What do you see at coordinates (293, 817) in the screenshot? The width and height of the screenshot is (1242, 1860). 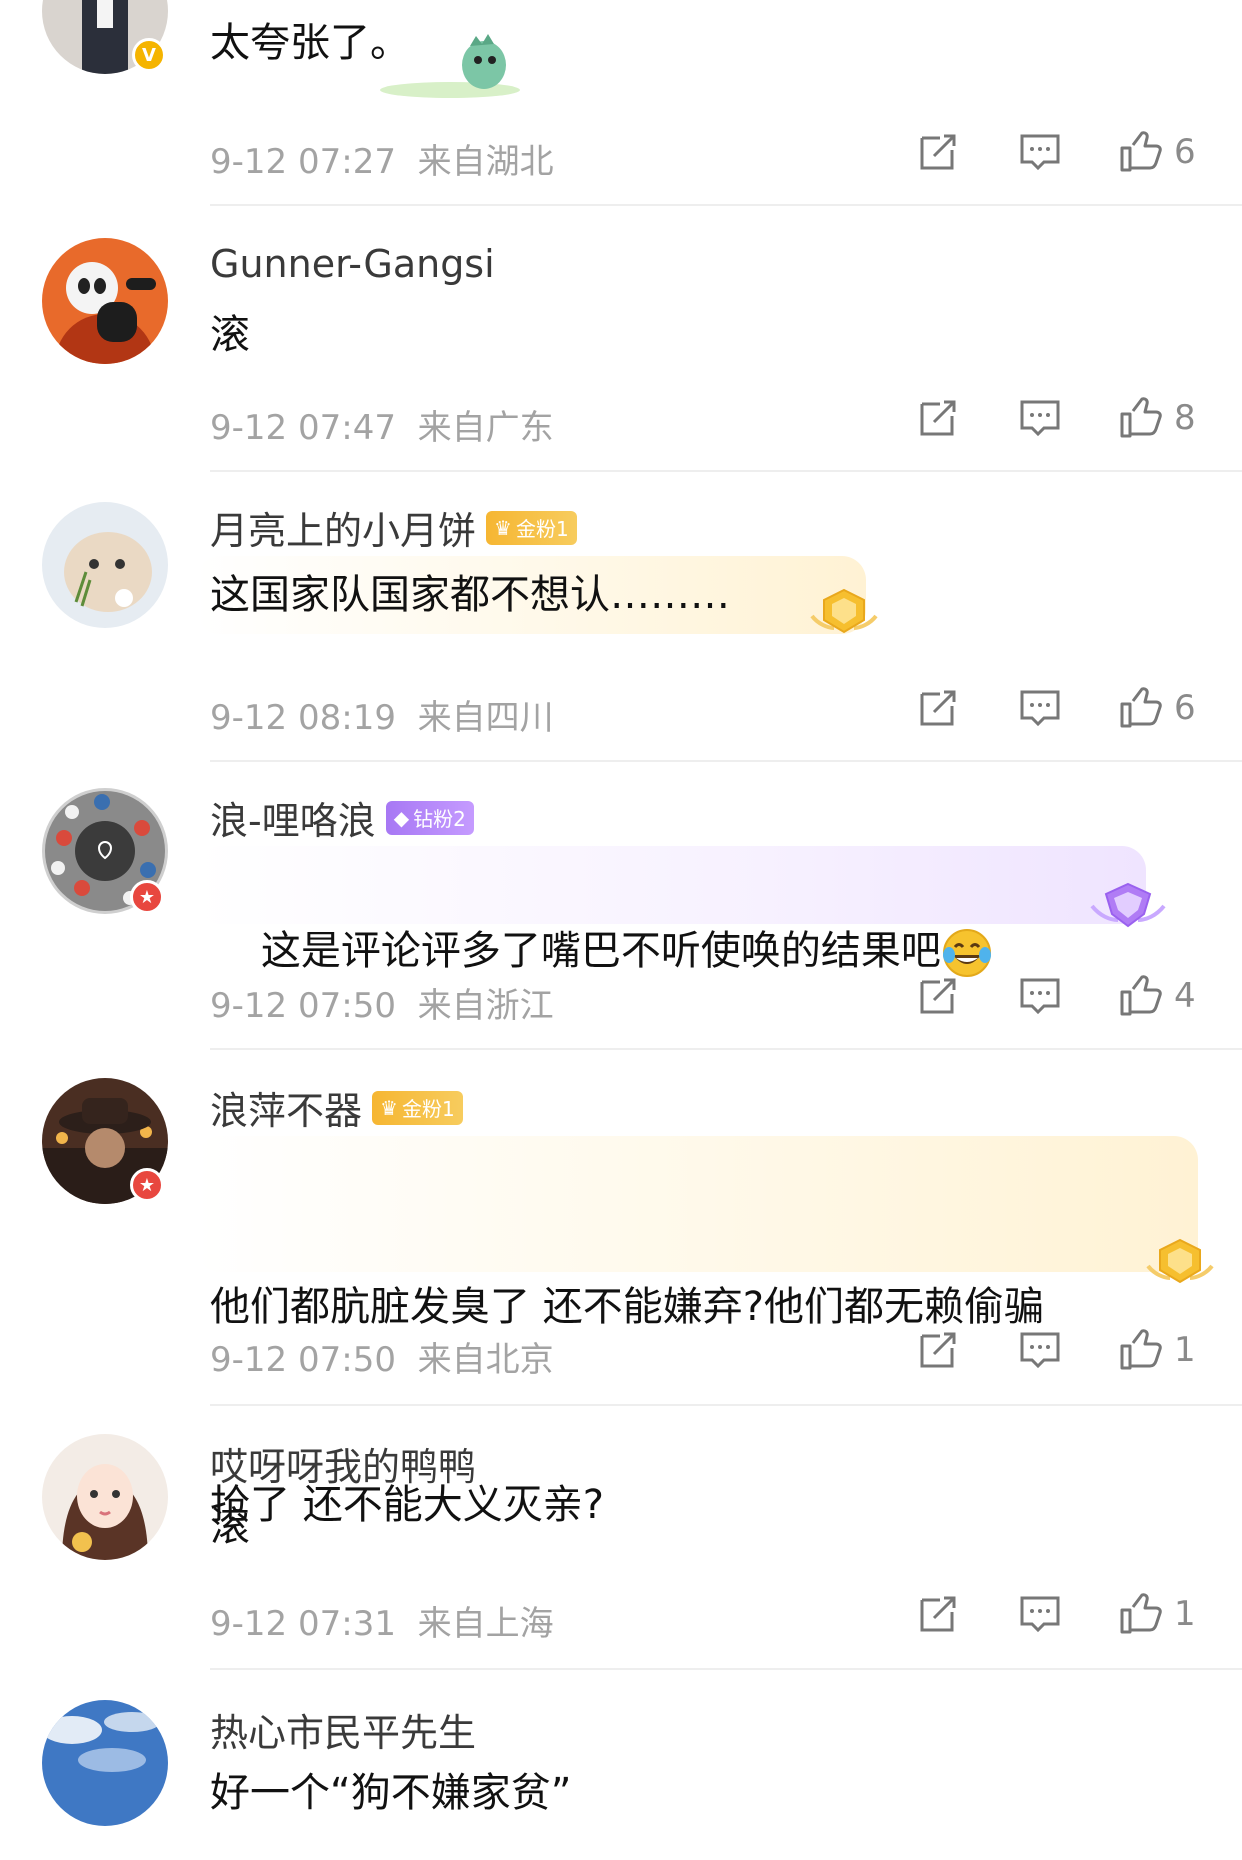 I see `username-text: 浪-哩咯浪` at bounding box center [293, 817].